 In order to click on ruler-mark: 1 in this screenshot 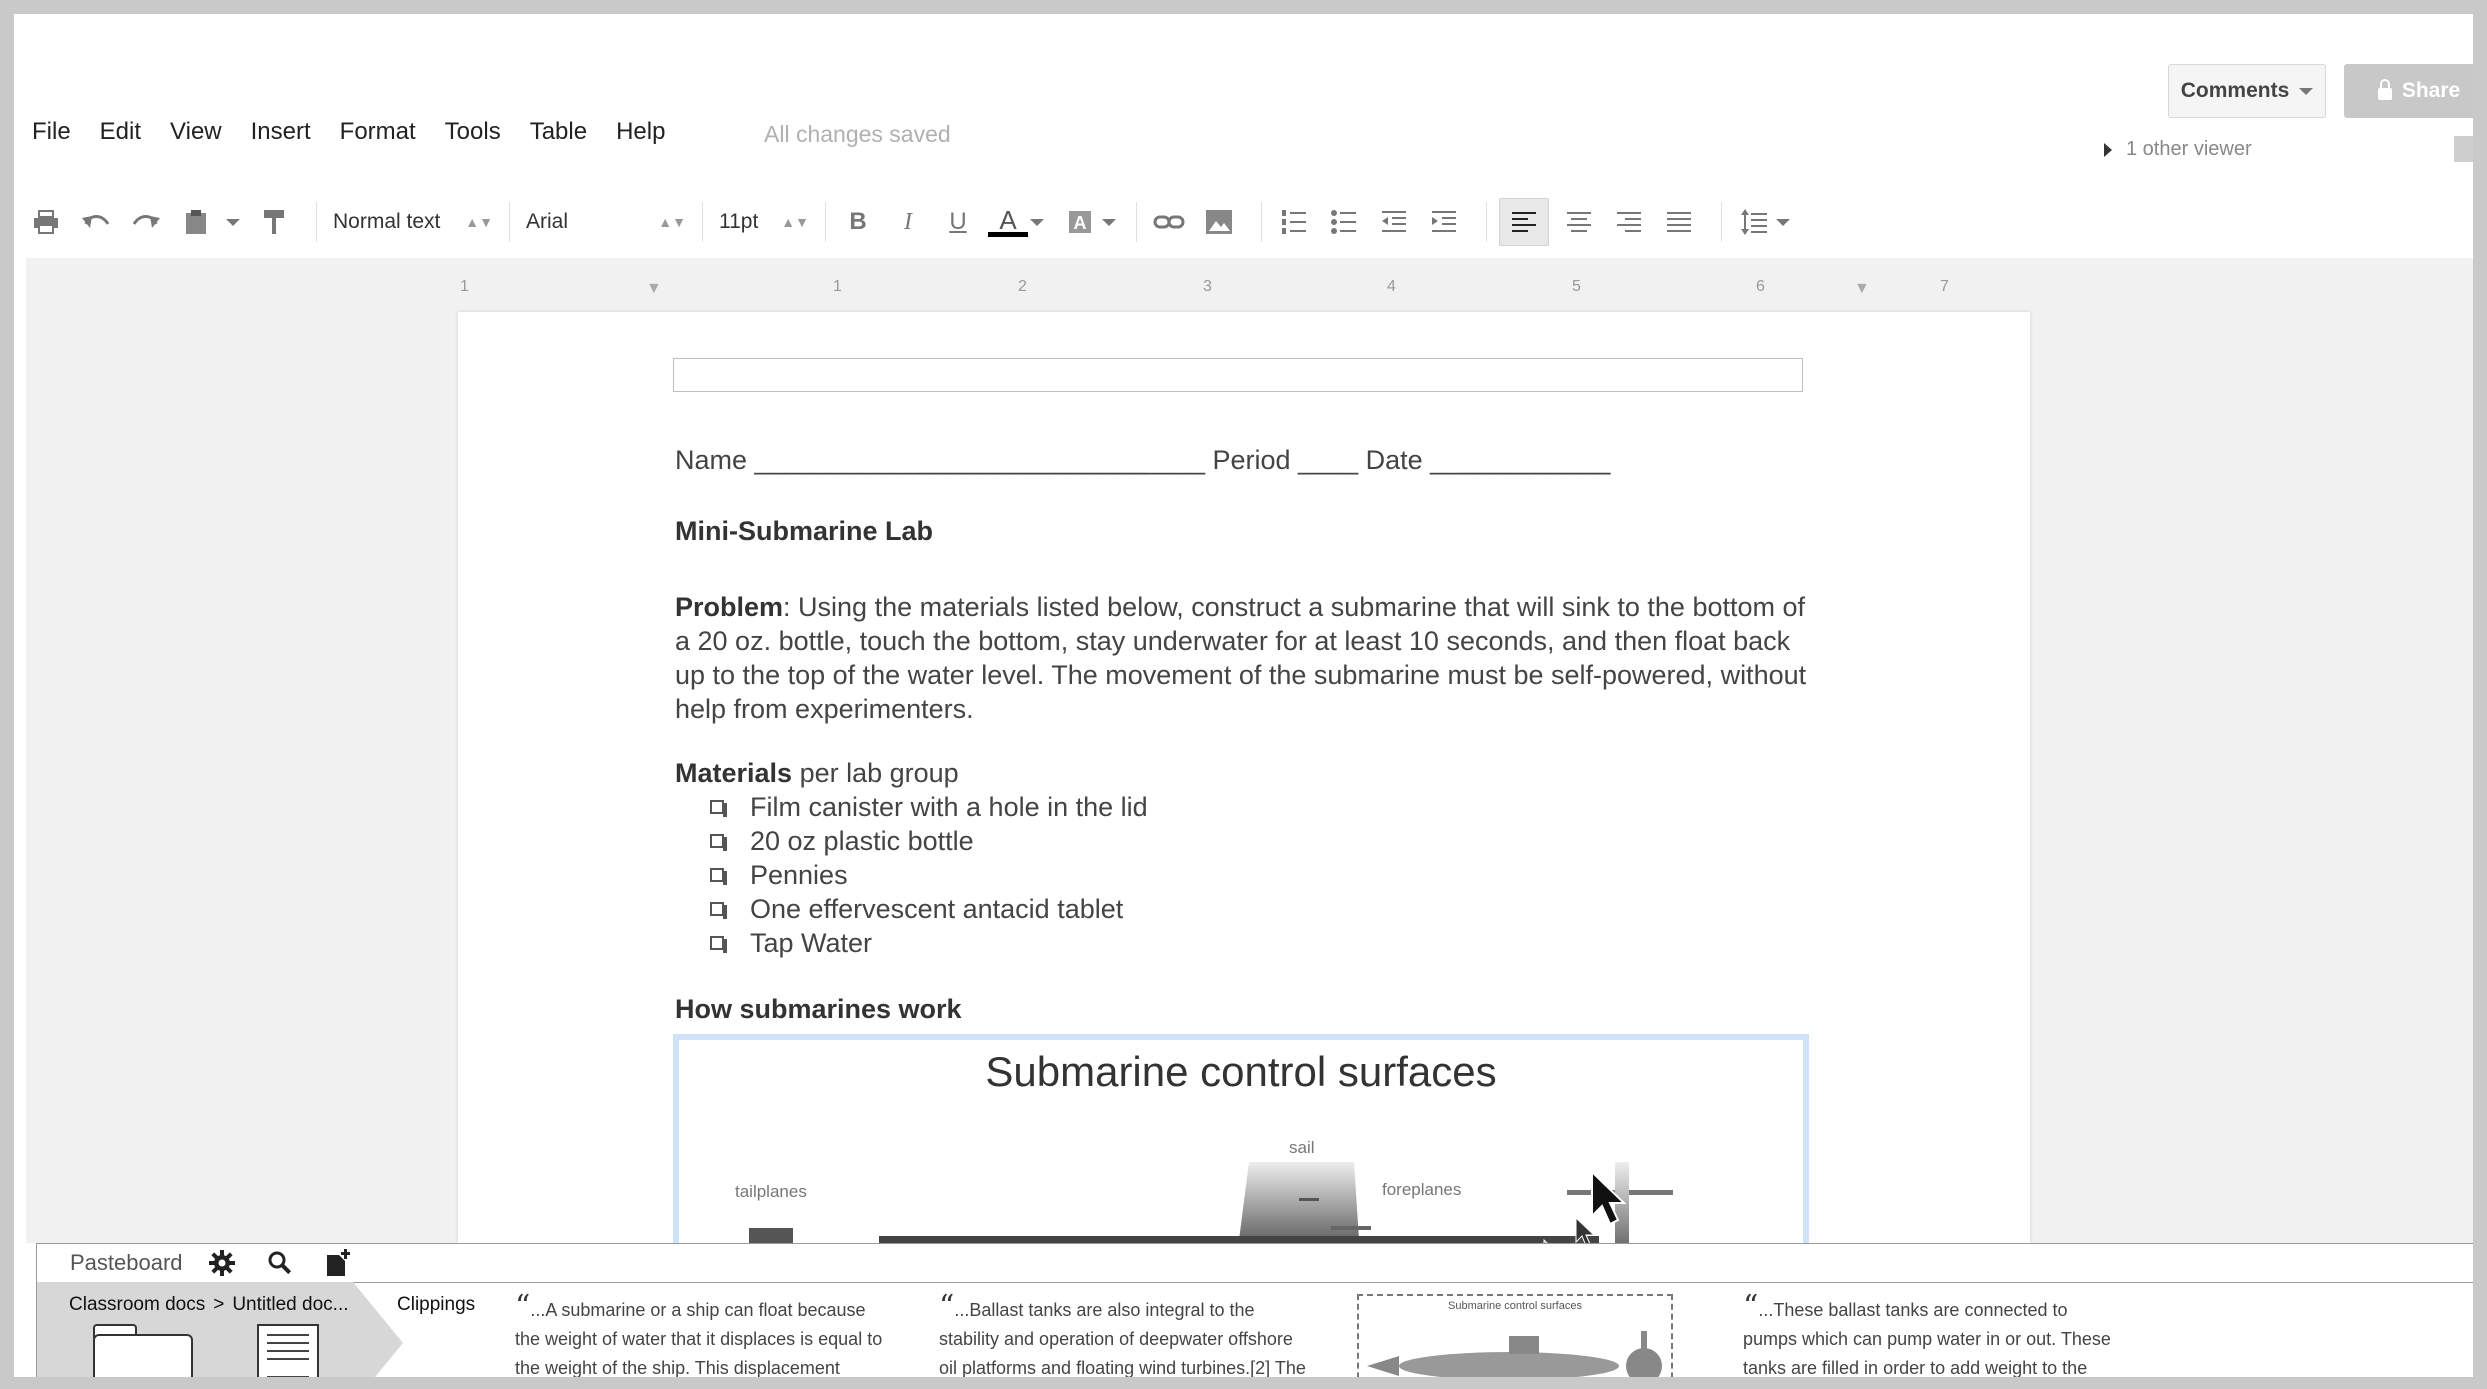, I will do `click(464, 286)`.